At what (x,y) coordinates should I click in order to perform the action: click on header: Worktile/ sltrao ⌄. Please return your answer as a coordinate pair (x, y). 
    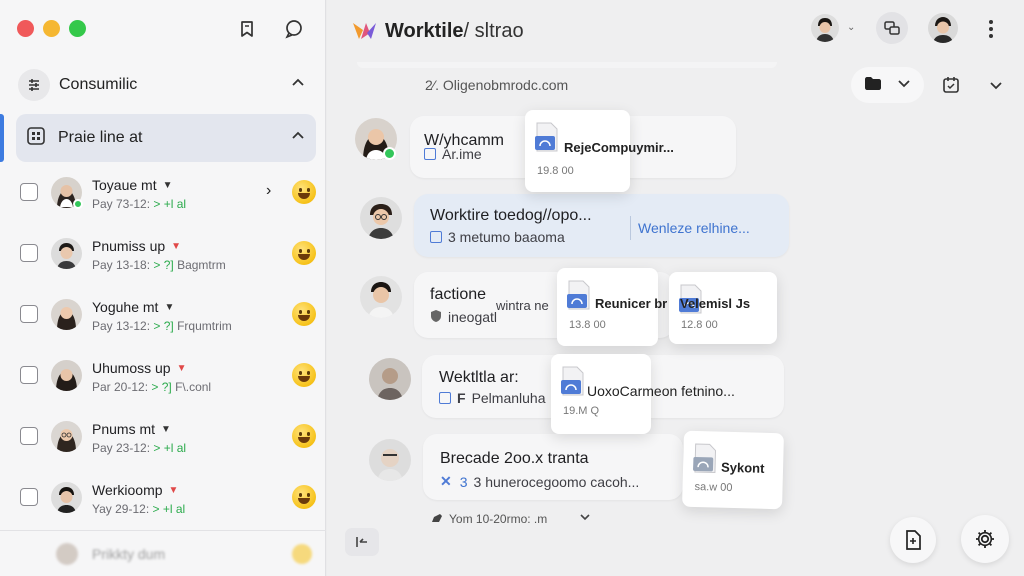
    Looking at the image, I should click on (675, 31).